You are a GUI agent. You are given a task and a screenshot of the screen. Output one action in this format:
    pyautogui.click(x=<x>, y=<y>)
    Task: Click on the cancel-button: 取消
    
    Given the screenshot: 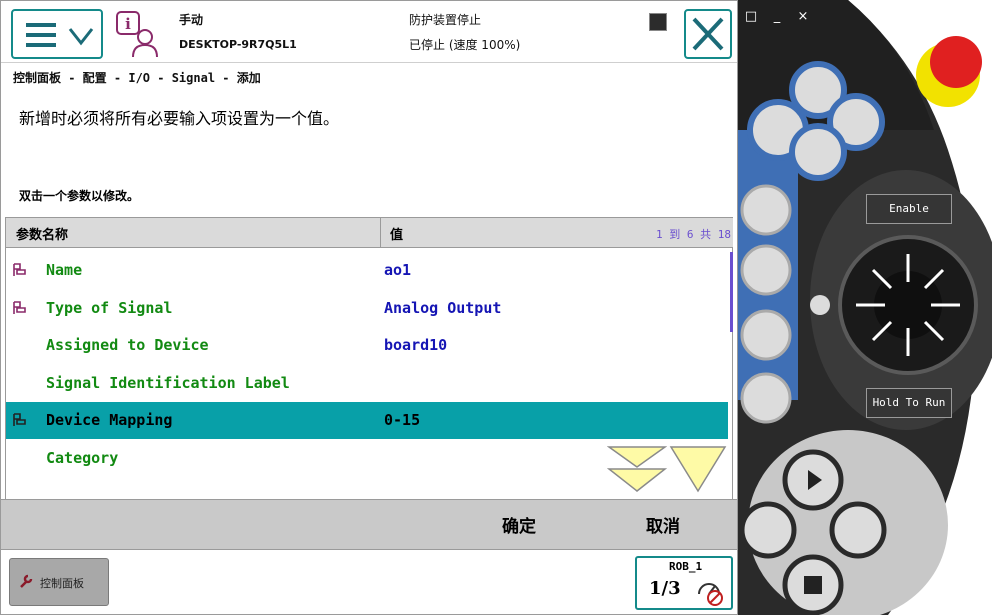 What is the action you would take?
    pyautogui.click(x=663, y=524)
    